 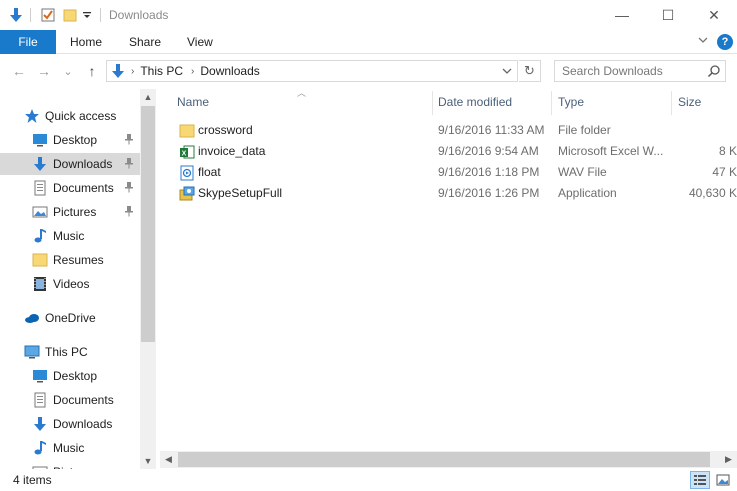 I want to click on installer-icon, so click(x=186, y=193).